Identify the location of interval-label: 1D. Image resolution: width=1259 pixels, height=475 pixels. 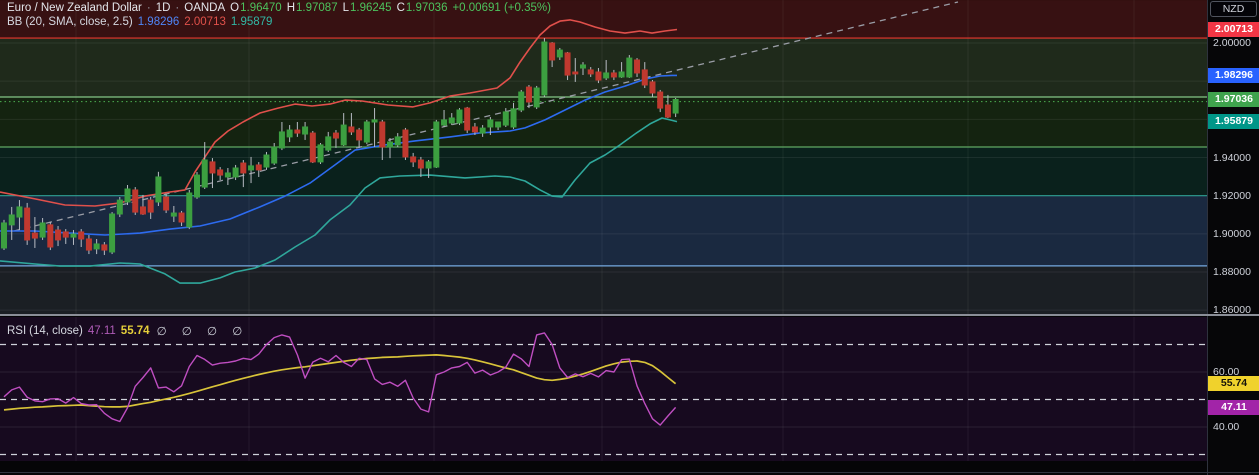
(163, 8).